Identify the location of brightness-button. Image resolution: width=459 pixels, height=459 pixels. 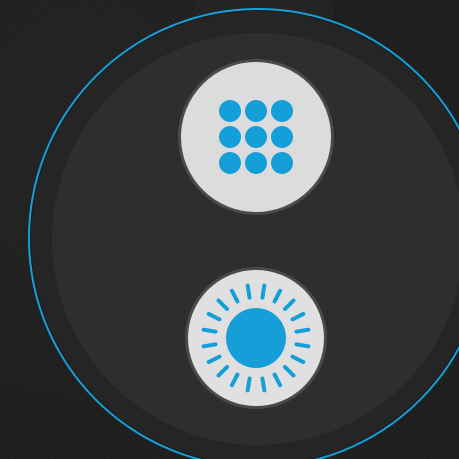
(256, 338).